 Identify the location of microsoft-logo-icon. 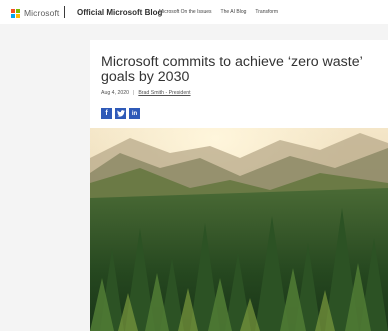
(15, 13).